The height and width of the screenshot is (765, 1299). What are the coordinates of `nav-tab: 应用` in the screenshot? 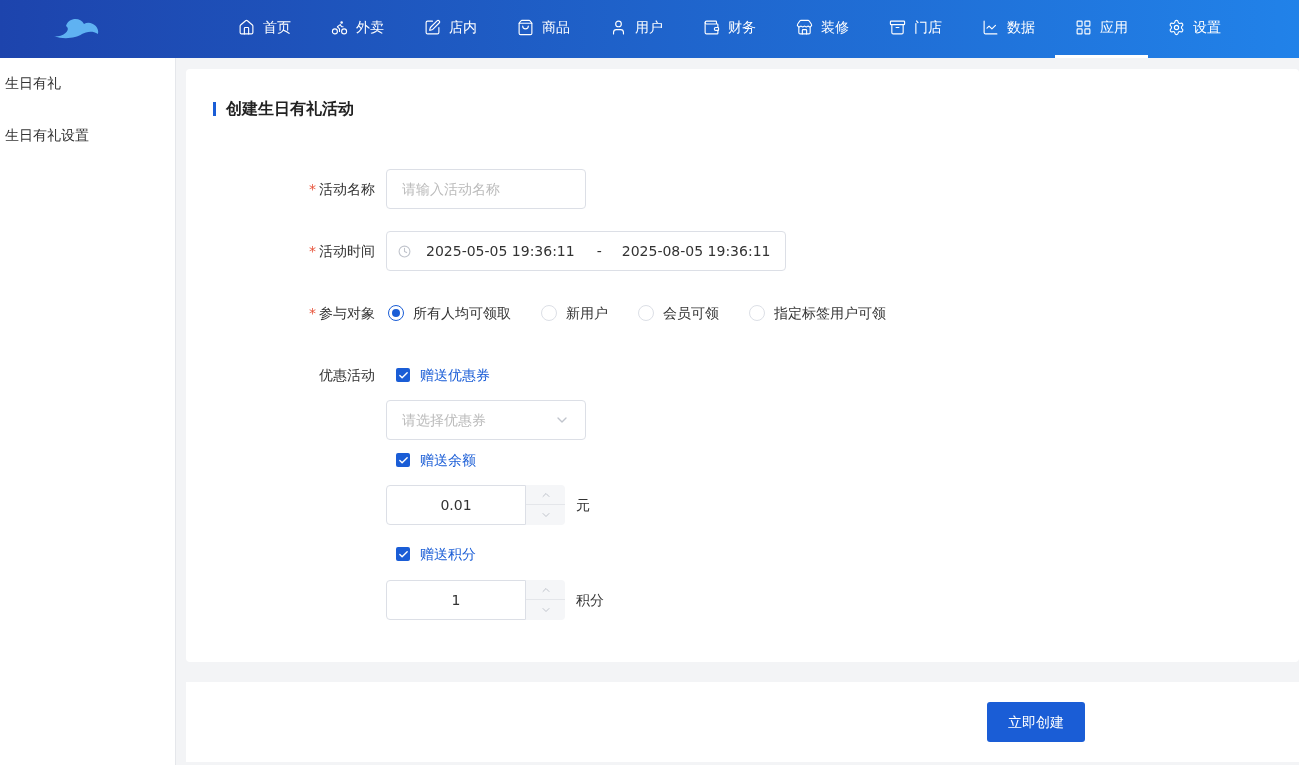 It's located at (1101, 29).